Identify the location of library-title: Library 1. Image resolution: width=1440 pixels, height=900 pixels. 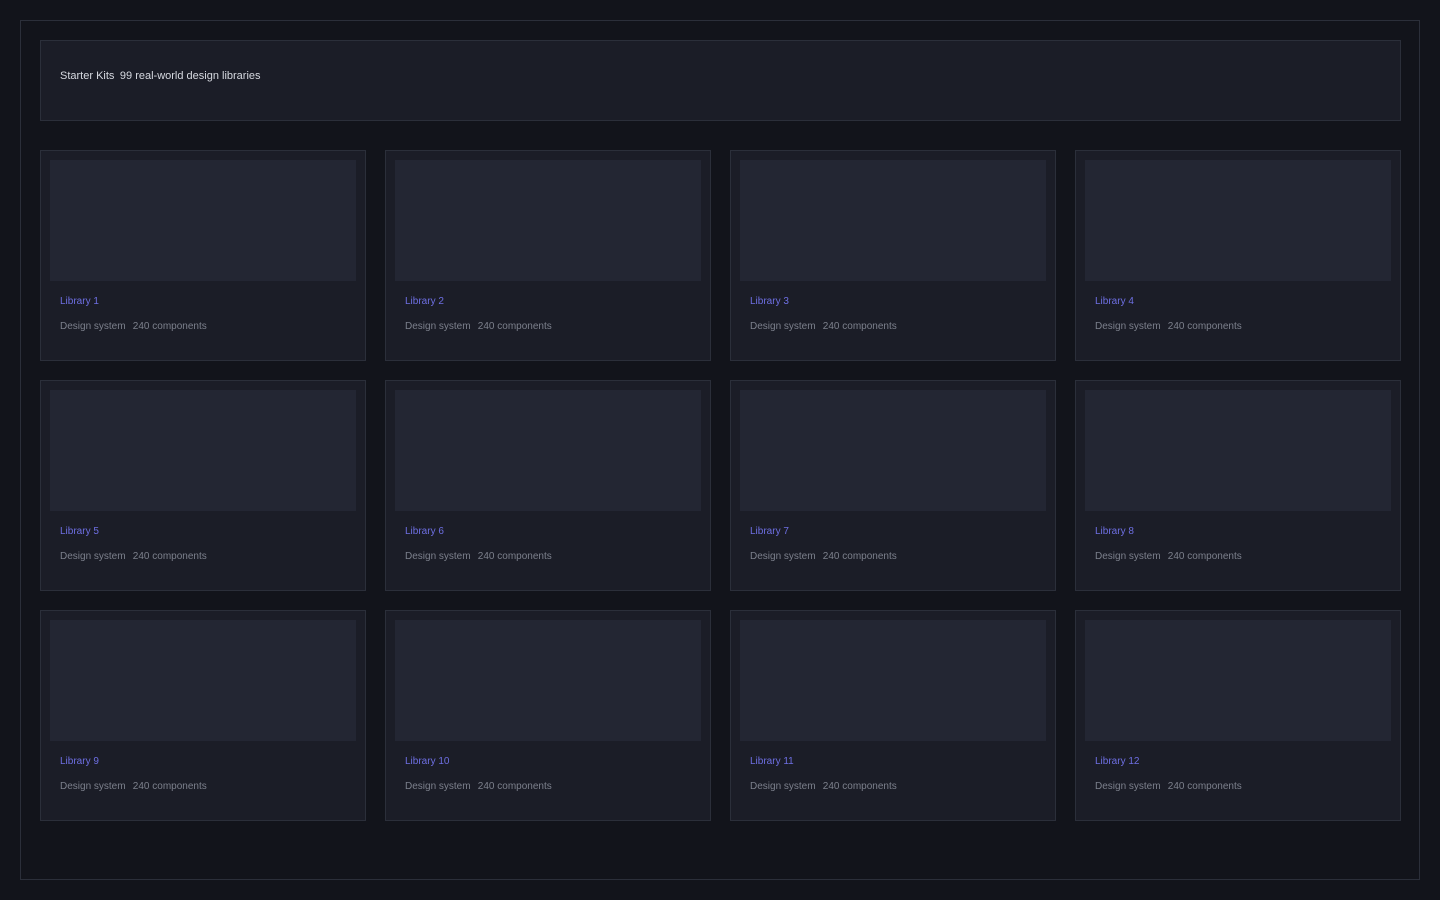
(79, 301).